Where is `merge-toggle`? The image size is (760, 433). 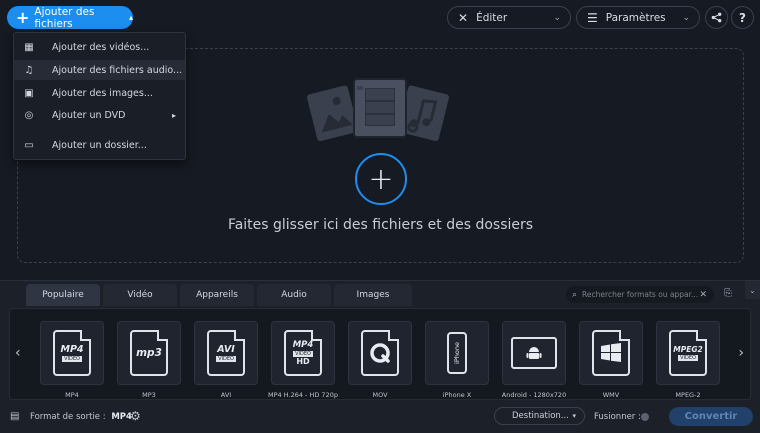
merge-toggle is located at coordinates (647, 417).